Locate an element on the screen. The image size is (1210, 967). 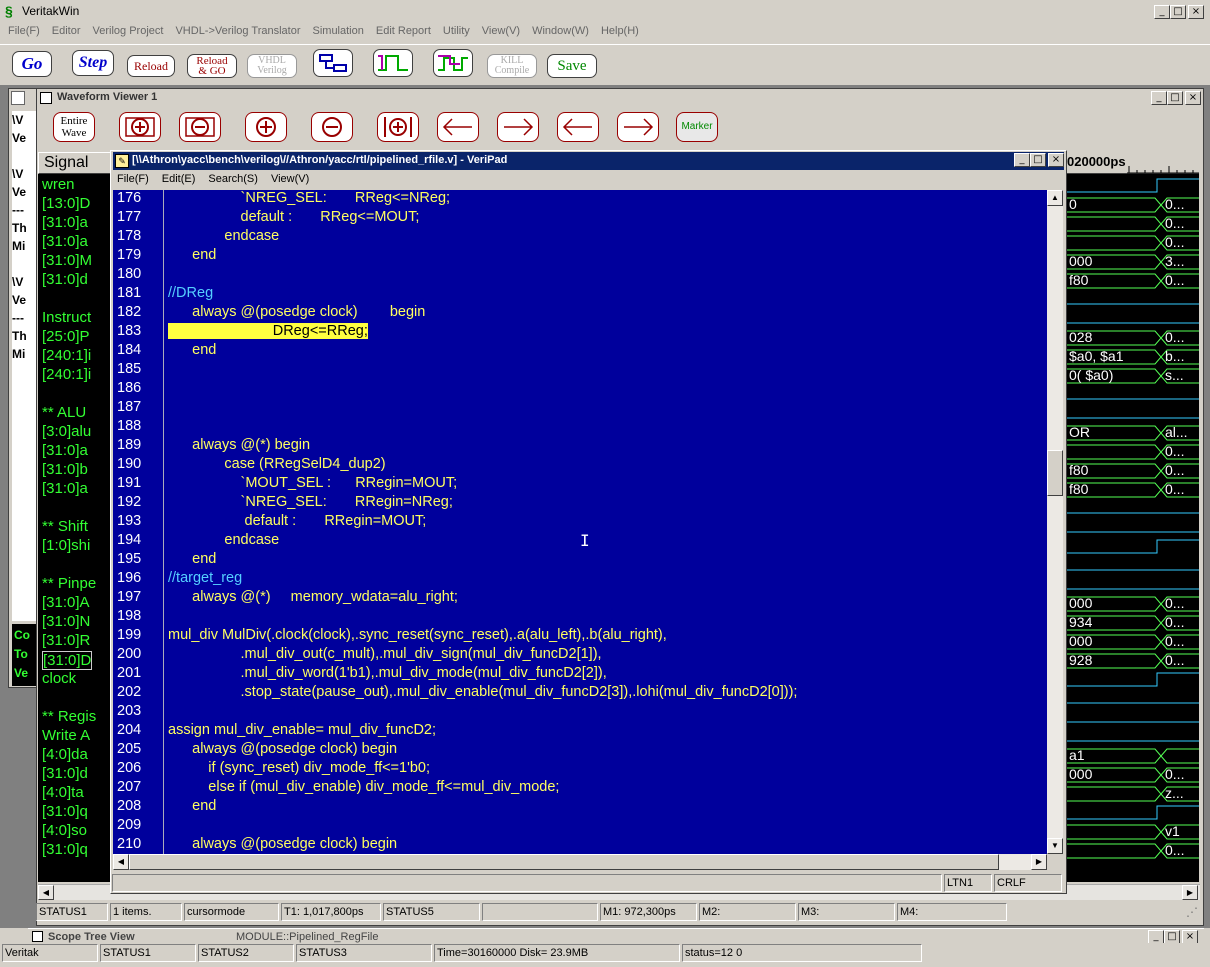
zoom-out-fit-button is located at coordinates (200, 127).